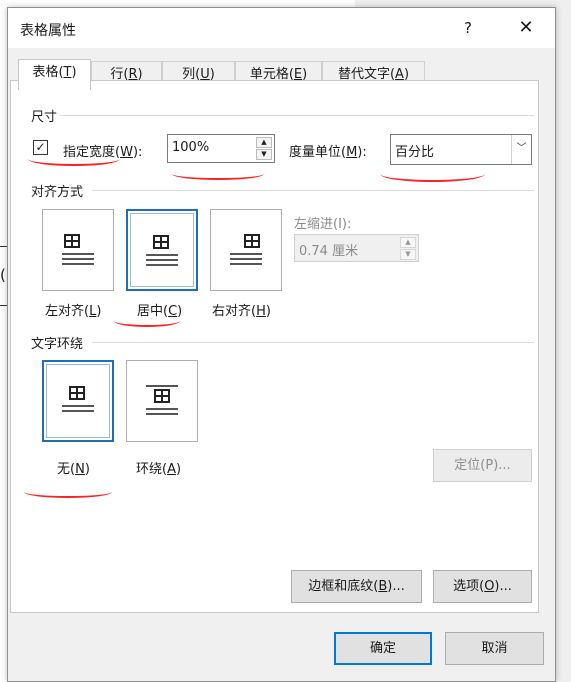  What do you see at coordinates (162, 396) in the screenshot?
I see `table-wrap-icon` at bounding box center [162, 396].